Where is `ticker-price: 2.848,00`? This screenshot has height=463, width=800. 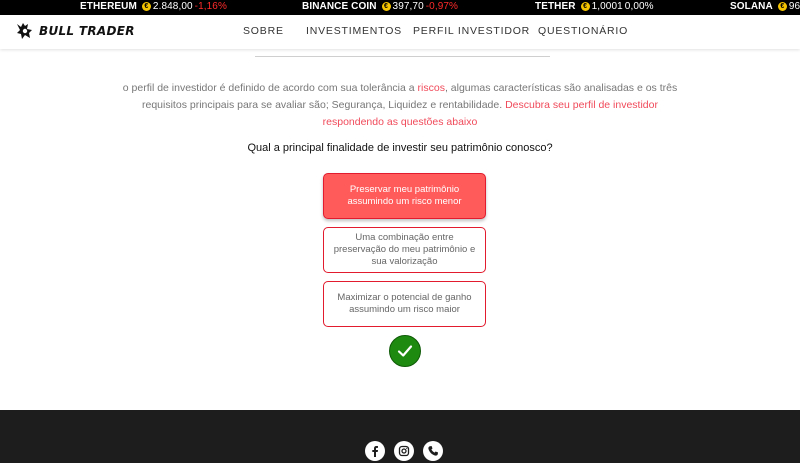 ticker-price: 2.848,00 is located at coordinates (172, 6).